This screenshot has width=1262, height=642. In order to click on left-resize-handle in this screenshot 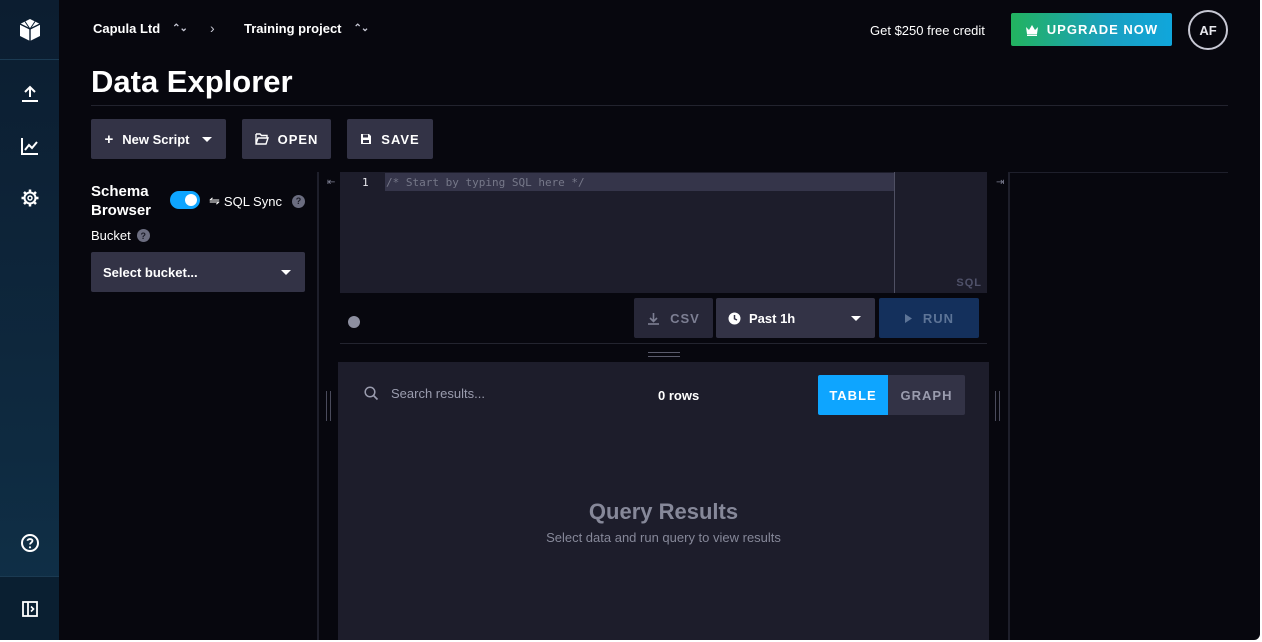, I will do `click(328, 406)`.